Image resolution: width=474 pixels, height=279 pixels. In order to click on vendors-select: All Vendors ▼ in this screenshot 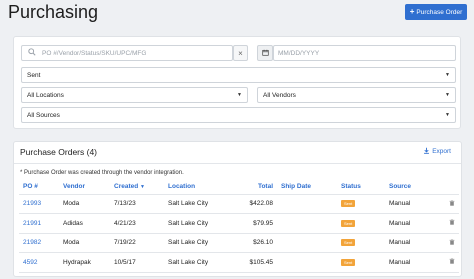, I will do `click(356, 95)`.